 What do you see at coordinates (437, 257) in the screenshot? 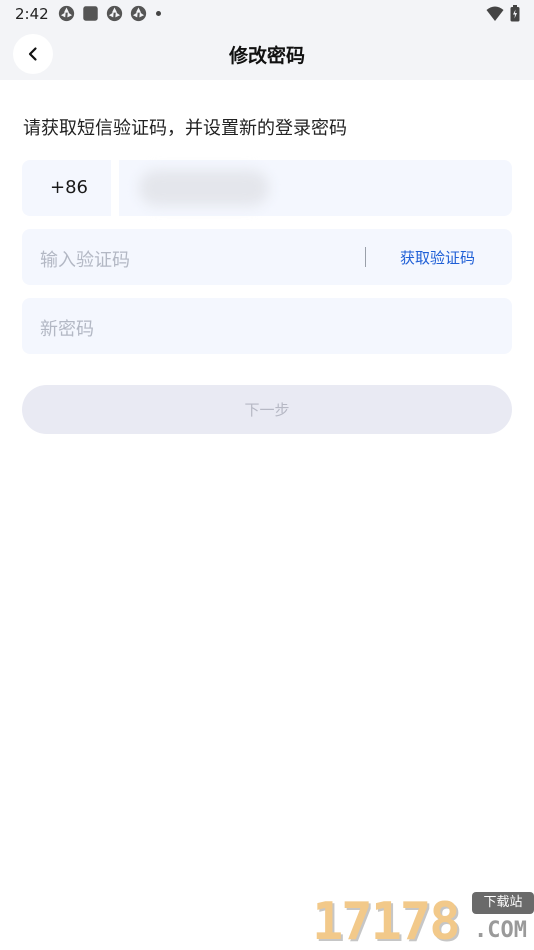
I see `get-code-button: 获取验证码` at bounding box center [437, 257].